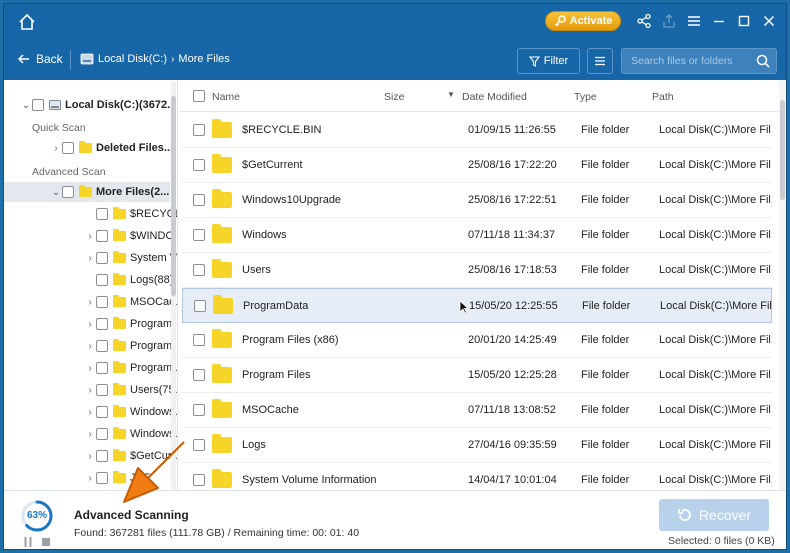 The image size is (790, 553). What do you see at coordinates (583, 21) in the screenshot?
I see `activate-button: Activate` at bounding box center [583, 21].